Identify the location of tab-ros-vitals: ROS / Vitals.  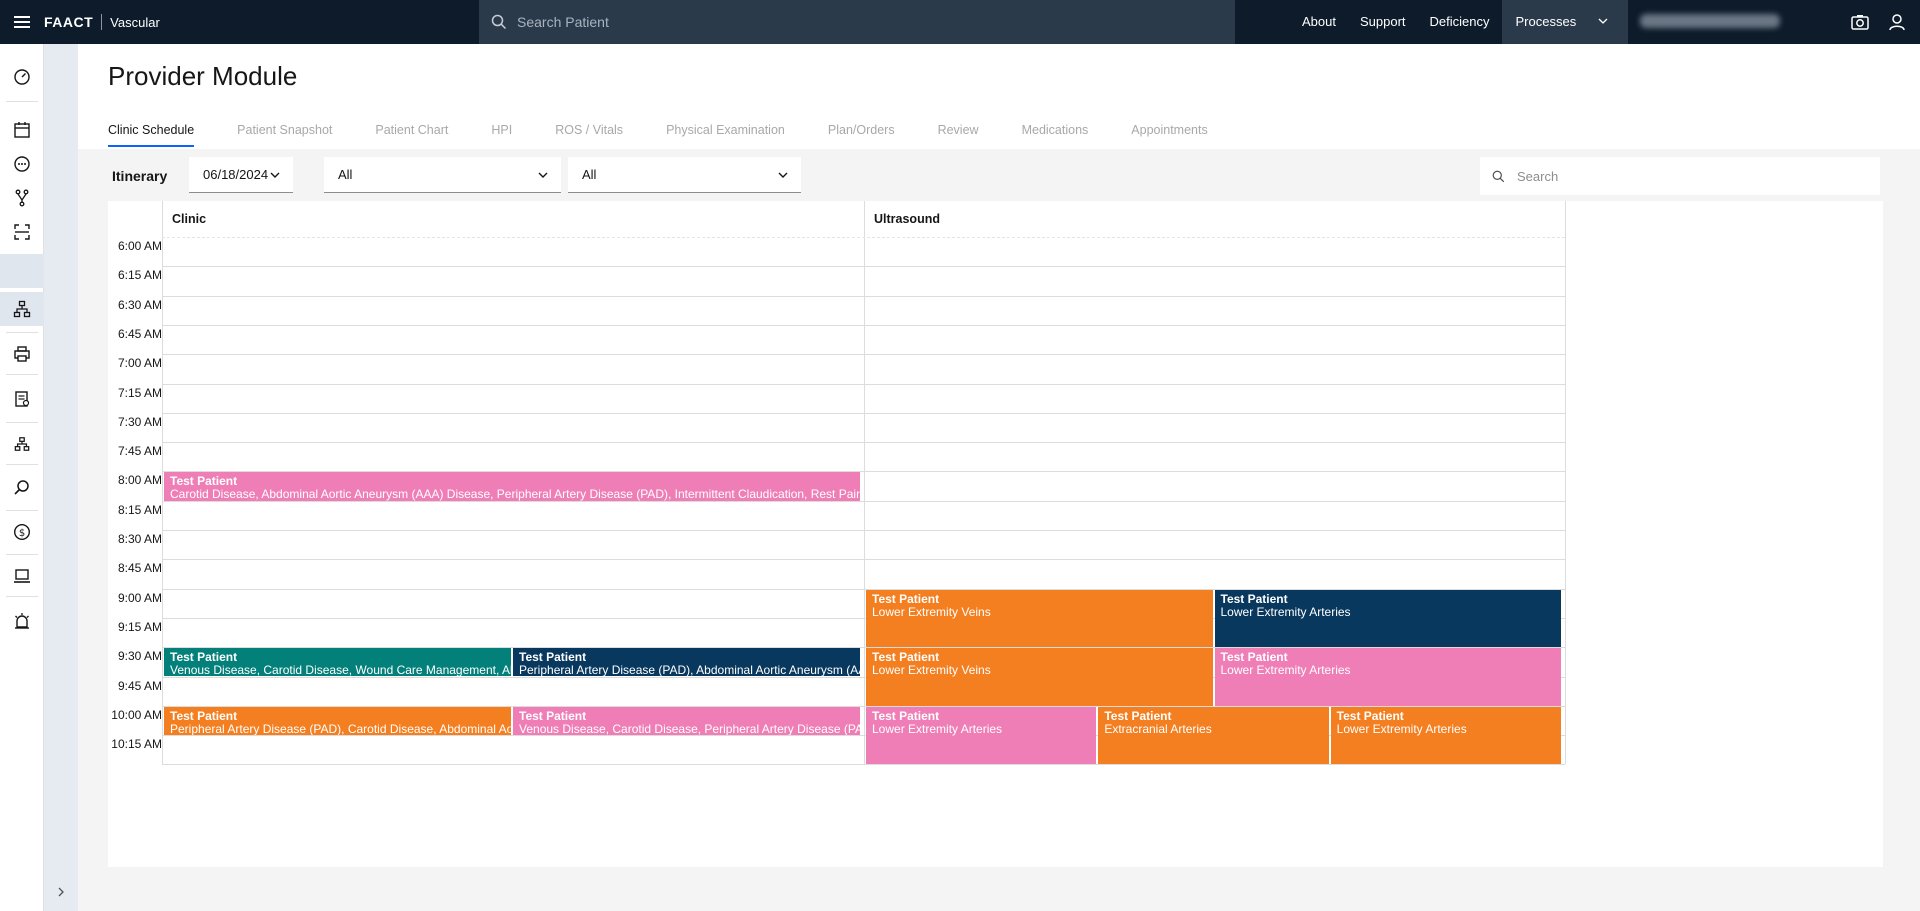
(589, 135).